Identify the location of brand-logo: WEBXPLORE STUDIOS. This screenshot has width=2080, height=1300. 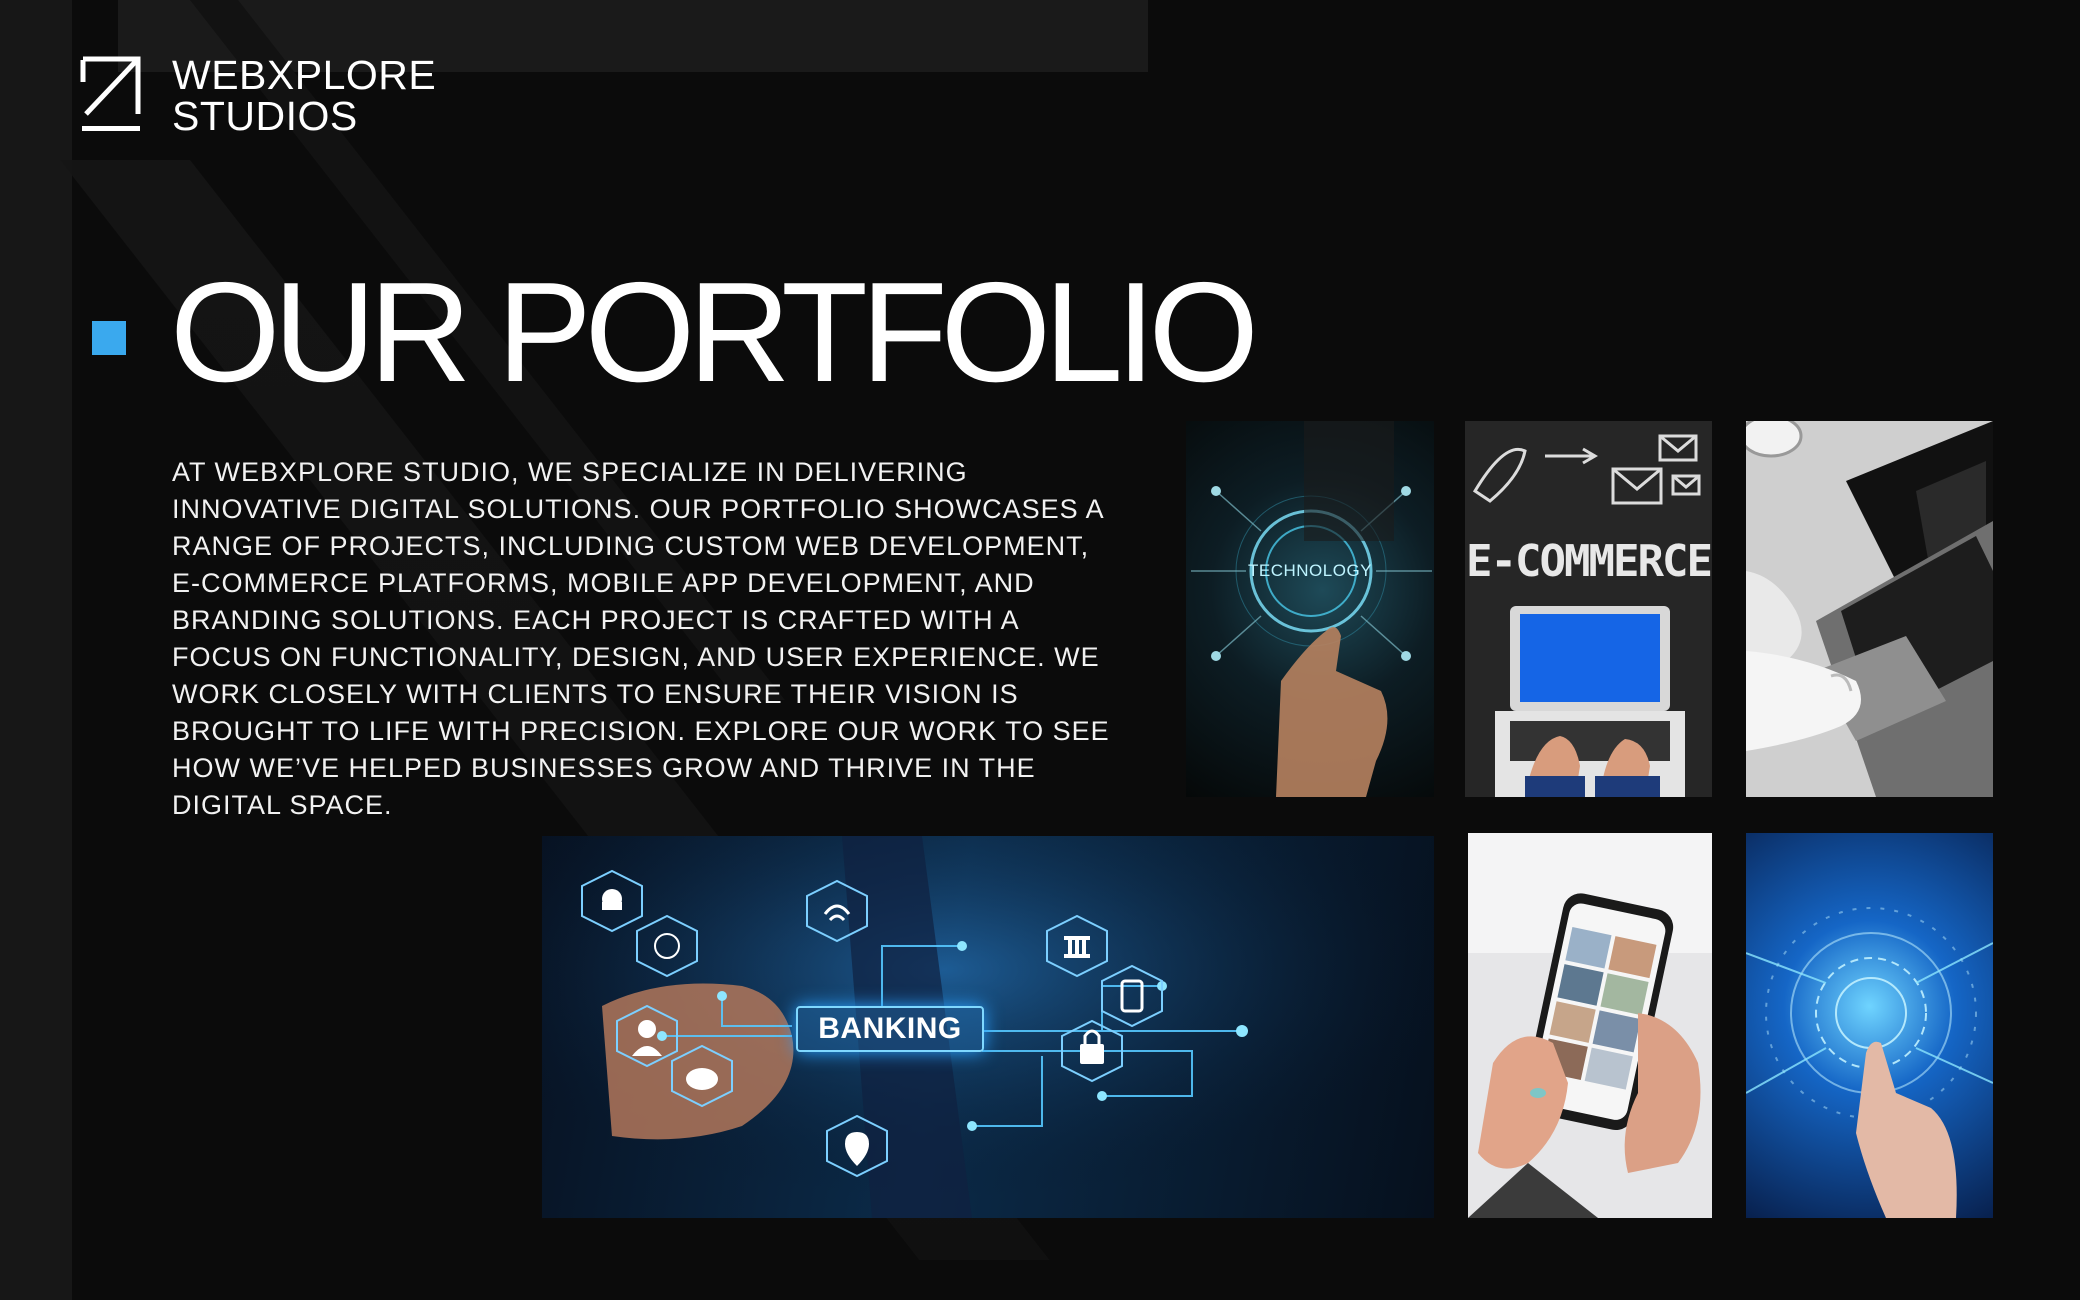
(258, 96).